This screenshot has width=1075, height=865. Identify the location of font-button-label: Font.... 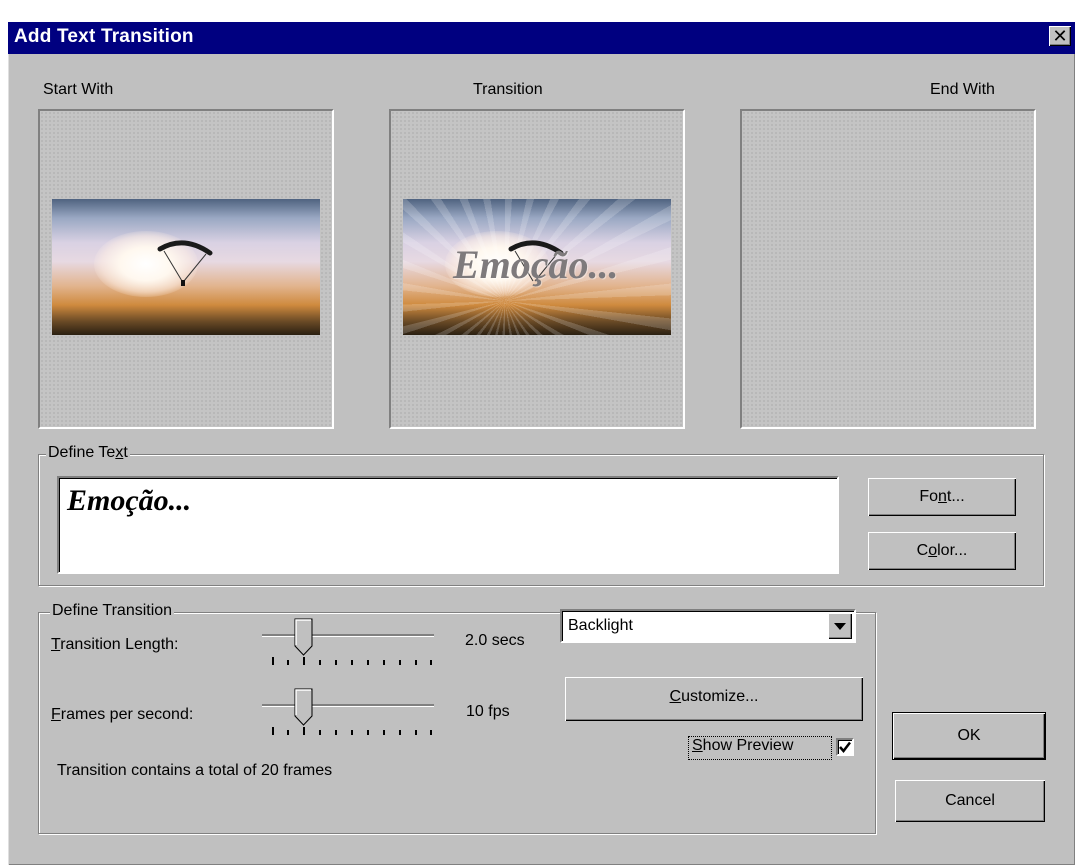
(942, 496).